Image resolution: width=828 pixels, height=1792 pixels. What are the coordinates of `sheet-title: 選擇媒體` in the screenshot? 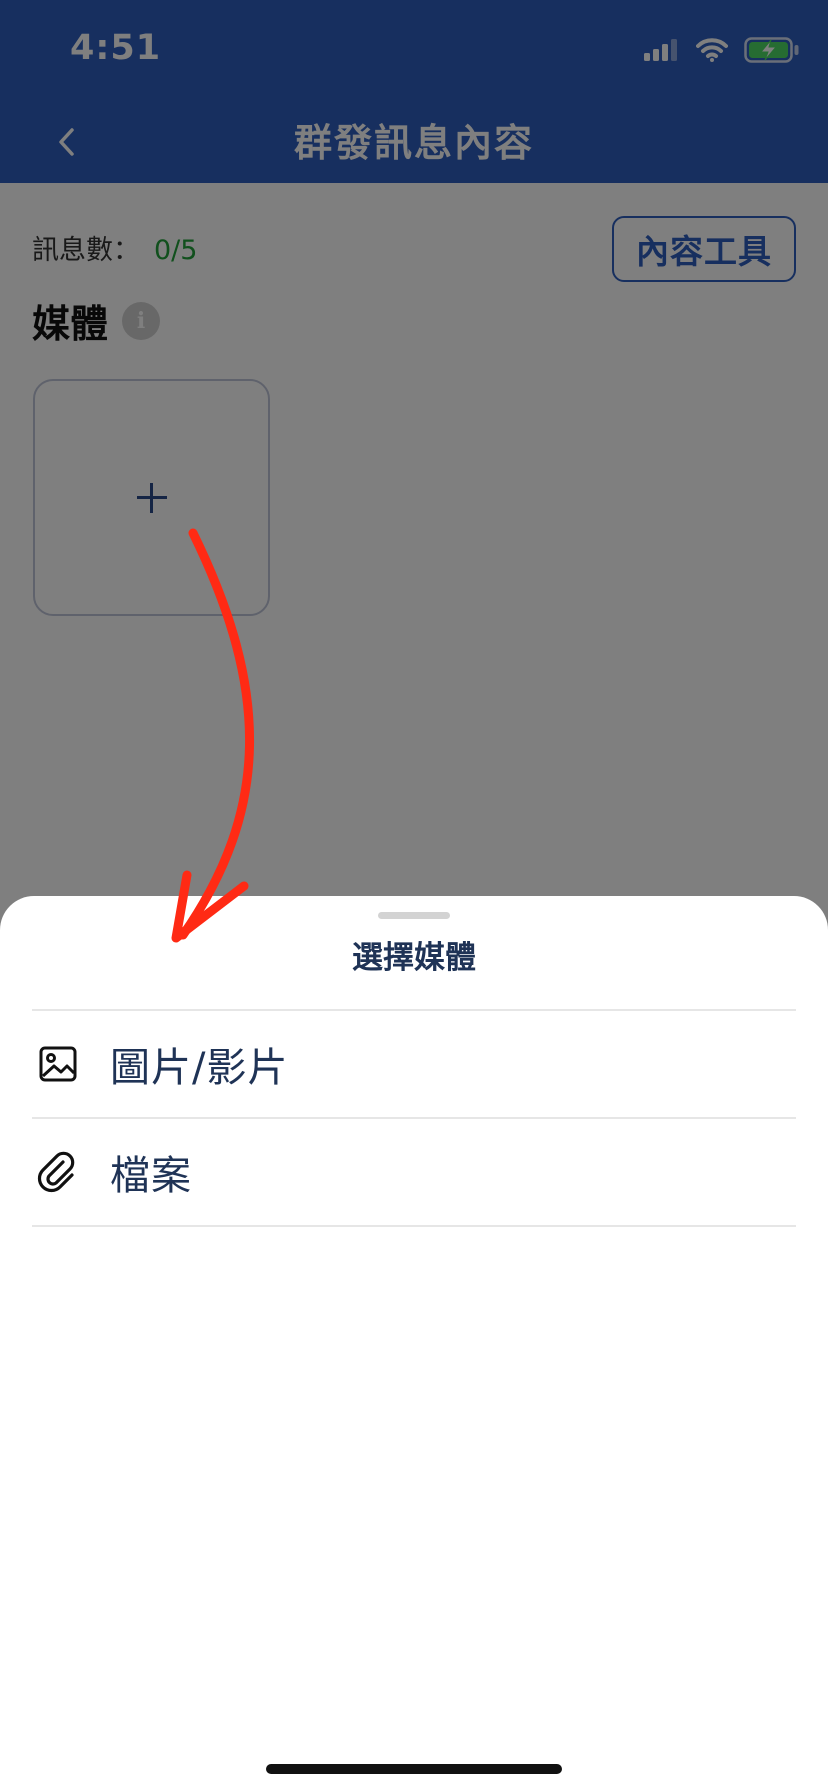 It's located at (414, 958).